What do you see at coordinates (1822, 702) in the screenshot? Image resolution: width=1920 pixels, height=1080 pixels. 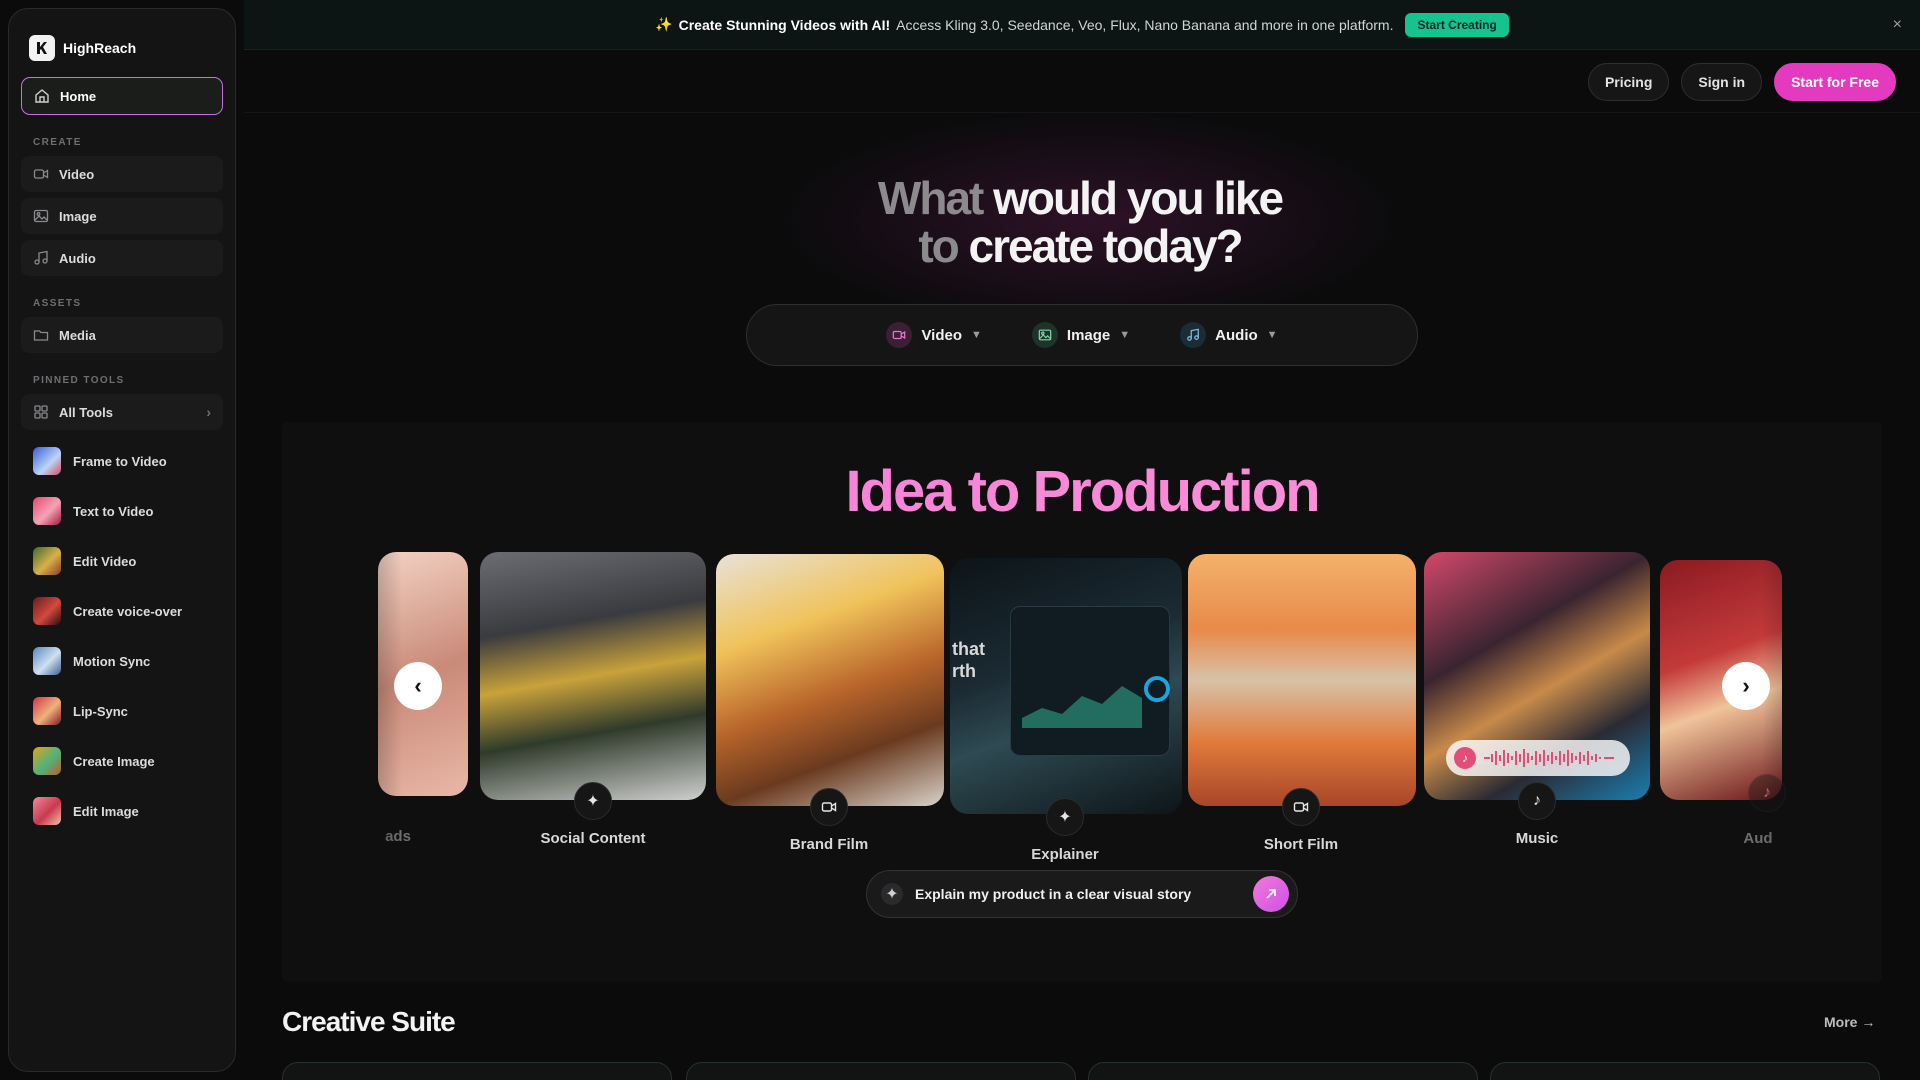 I see `carousel-fade-right` at bounding box center [1822, 702].